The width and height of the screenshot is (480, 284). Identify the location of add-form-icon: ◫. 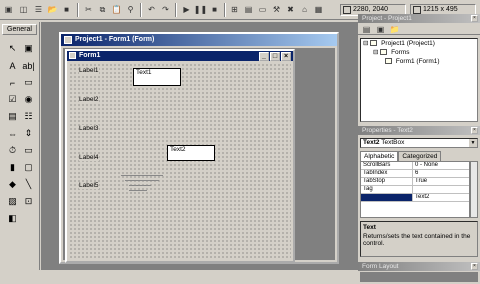
(23, 9).